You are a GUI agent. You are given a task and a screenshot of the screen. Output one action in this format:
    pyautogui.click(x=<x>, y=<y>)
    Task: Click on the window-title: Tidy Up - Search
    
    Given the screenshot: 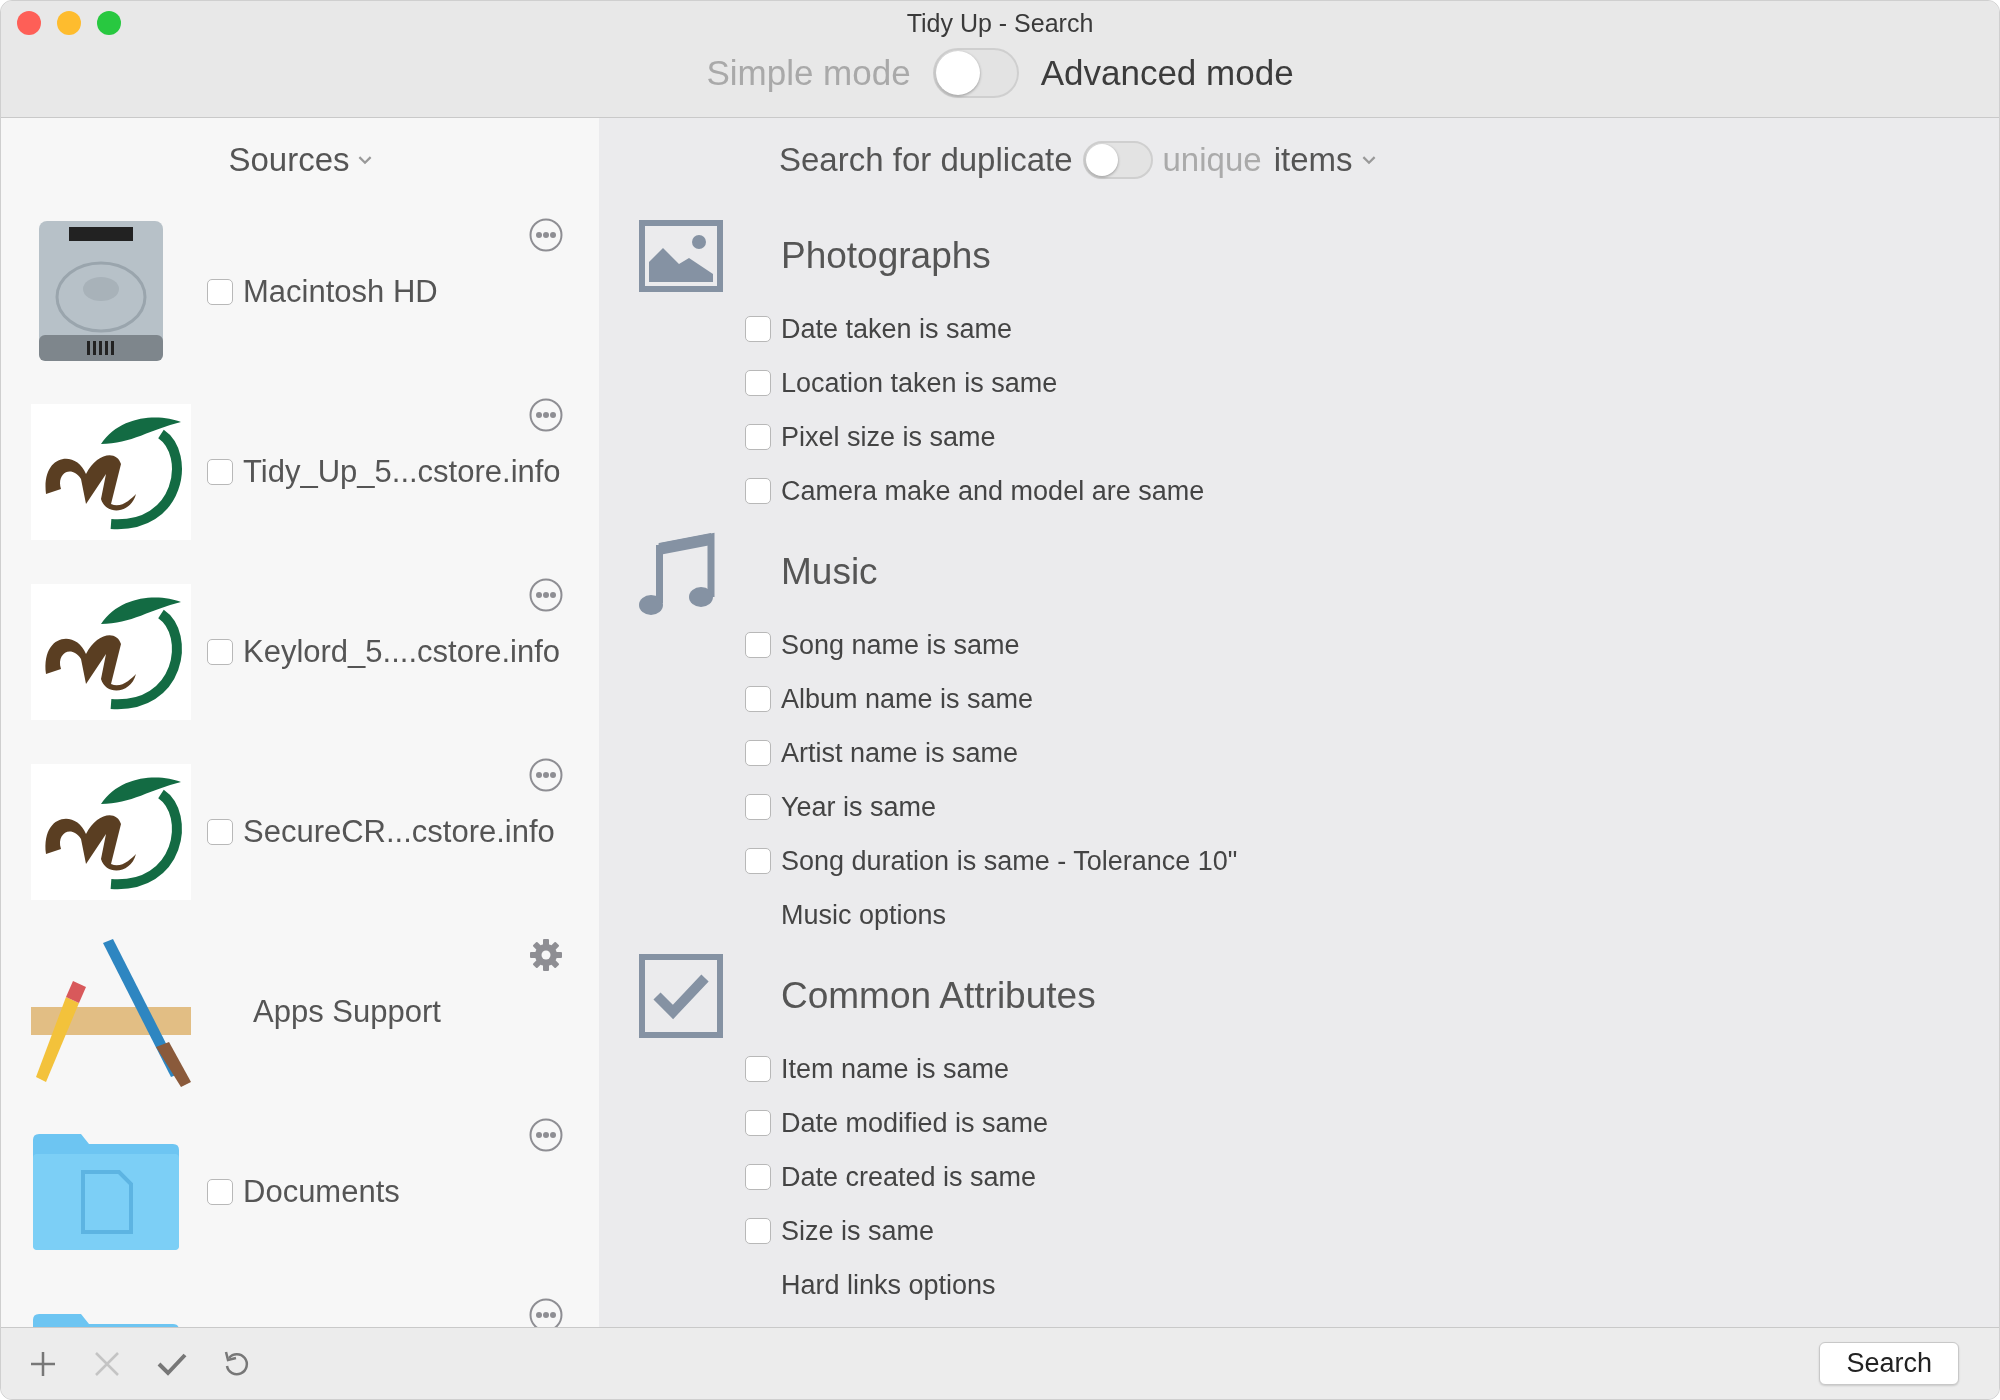 What is the action you would take?
    pyautogui.click(x=1000, y=23)
    